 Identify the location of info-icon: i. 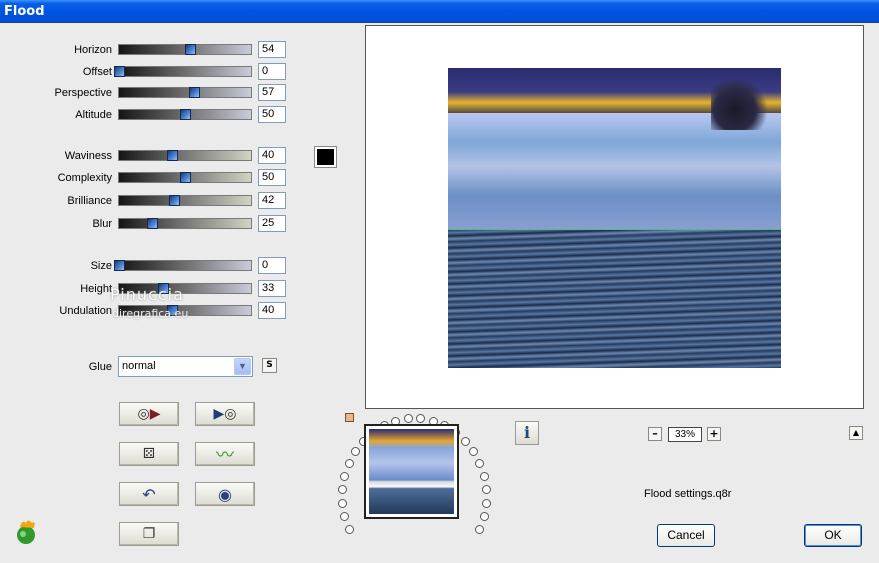
(527, 432).